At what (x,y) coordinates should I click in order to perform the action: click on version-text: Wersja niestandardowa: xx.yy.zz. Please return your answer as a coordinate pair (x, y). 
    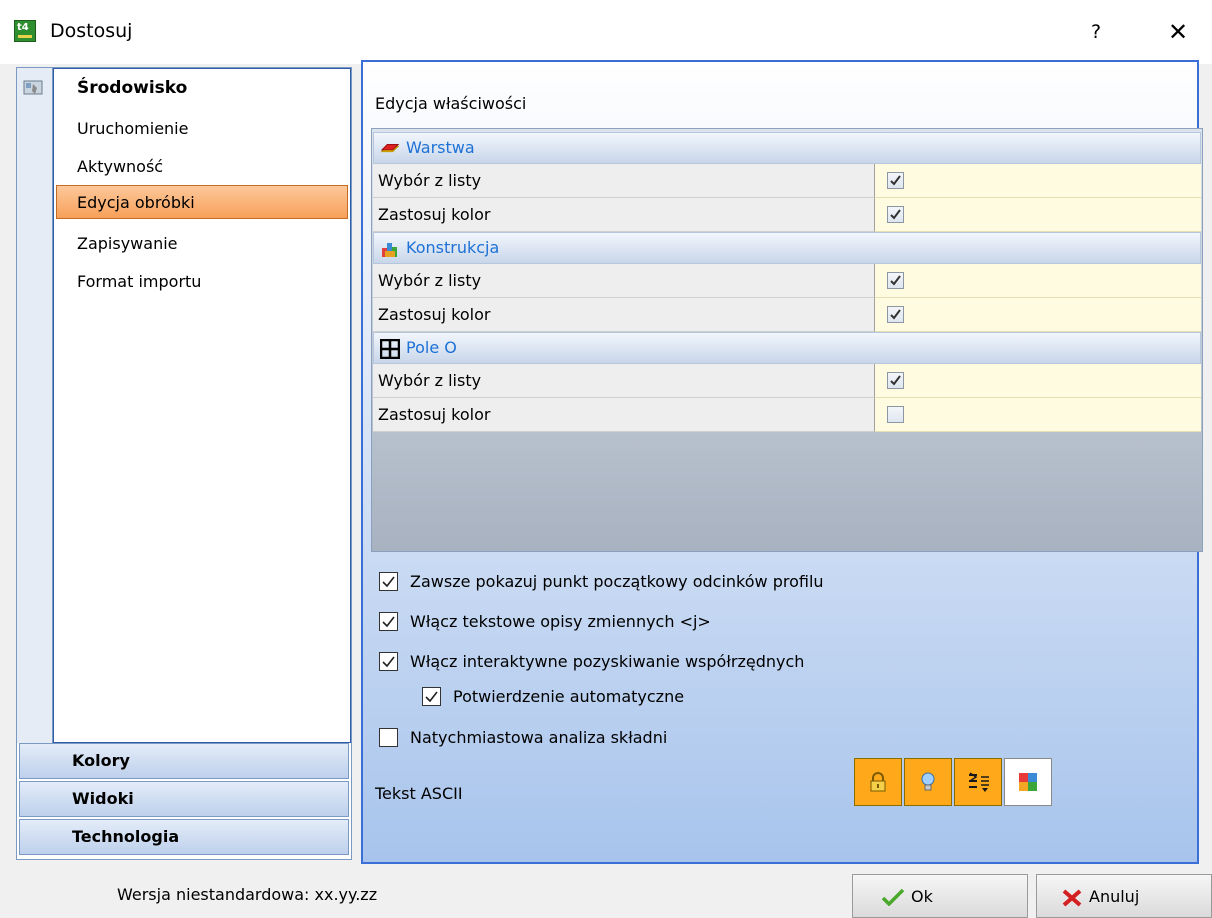
    Looking at the image, I should click on (247, 894).